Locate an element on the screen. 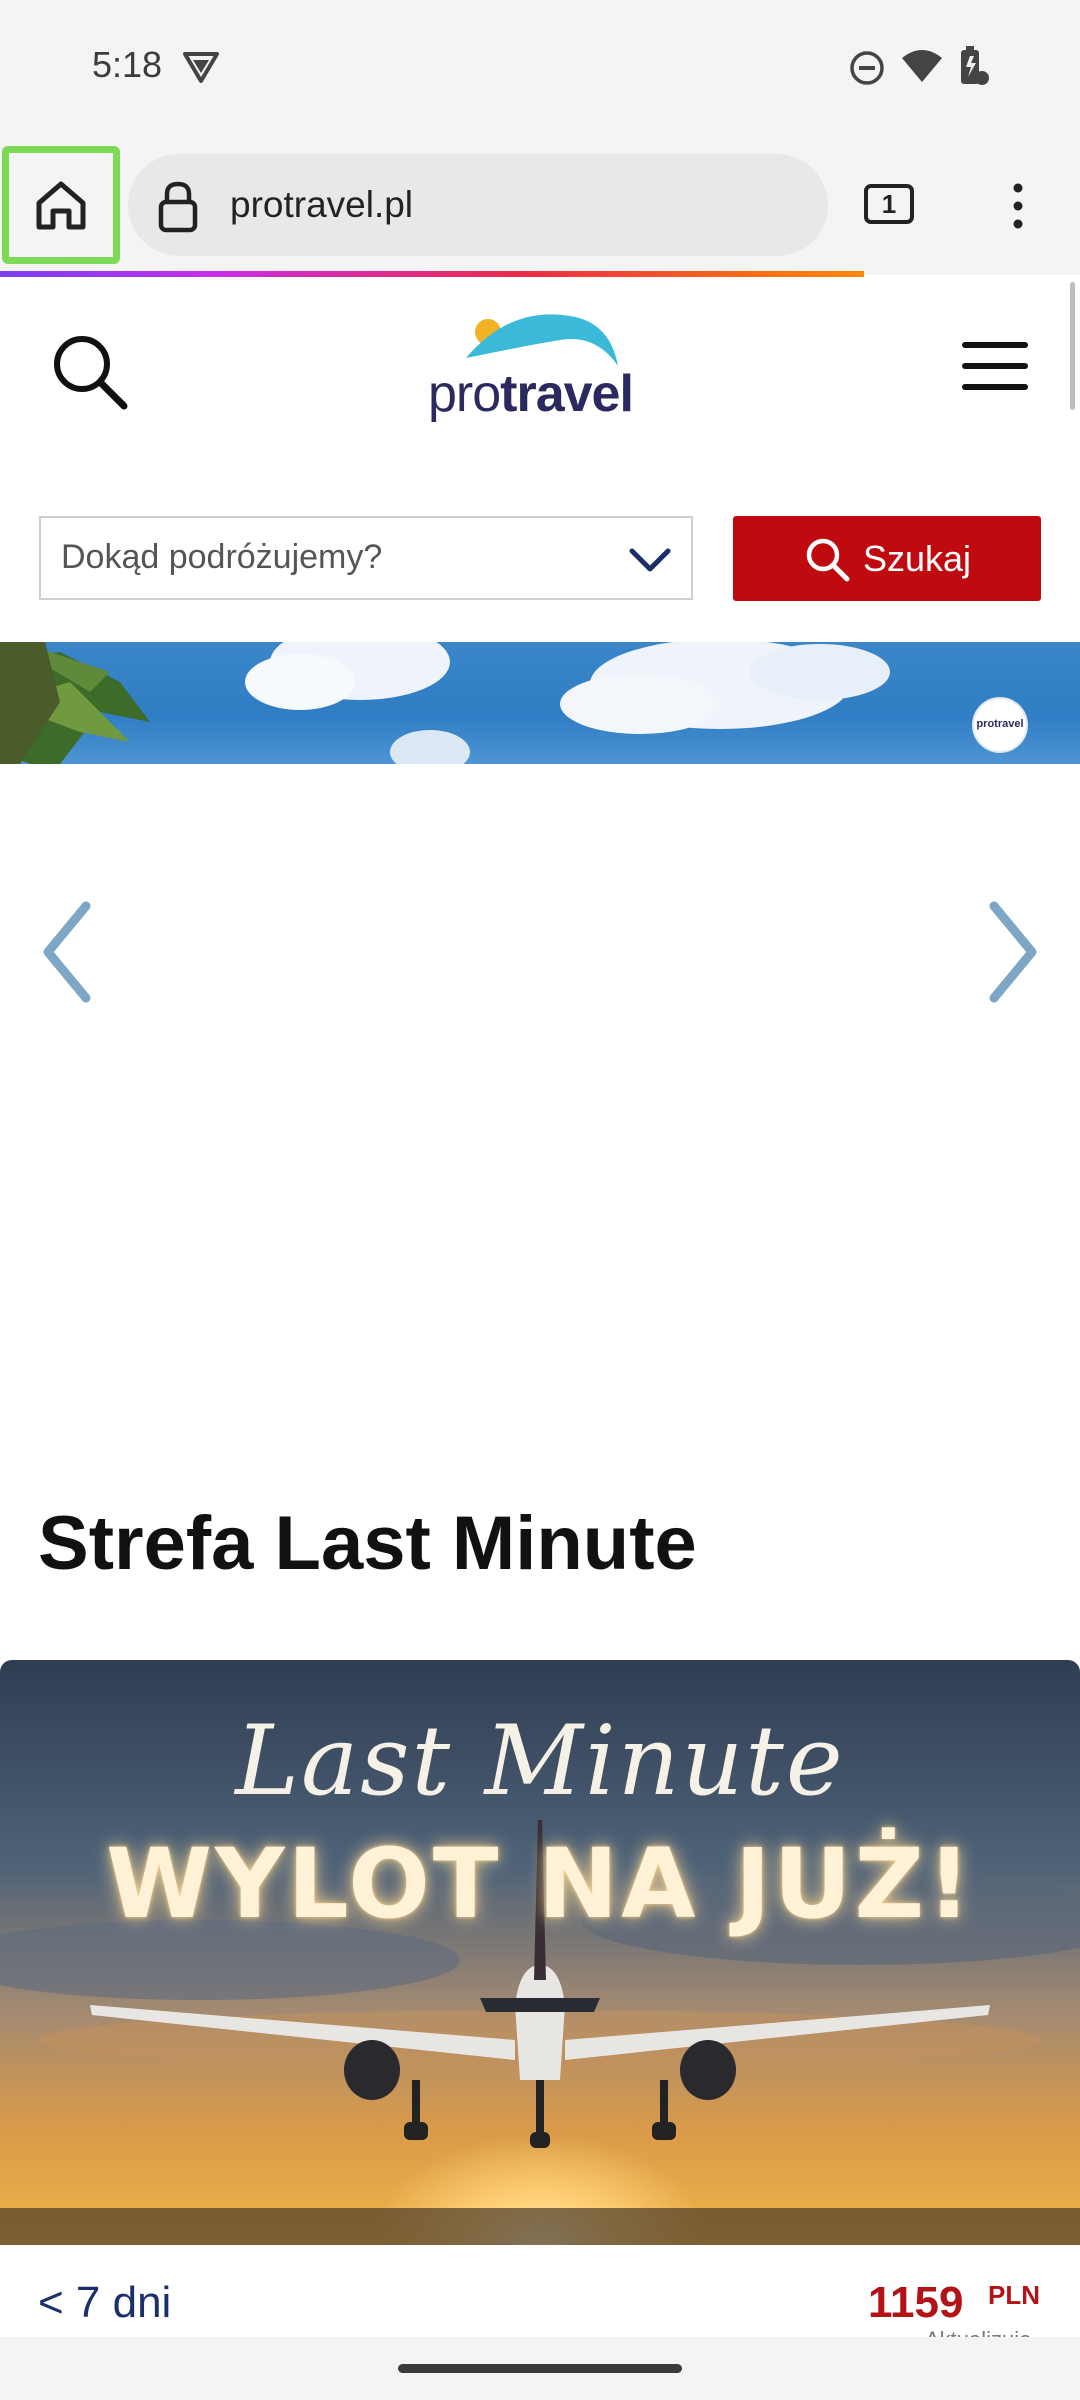 The height and width of the screenshot is (2400, 1080). battery-icon is located at coordinates (975, 65).